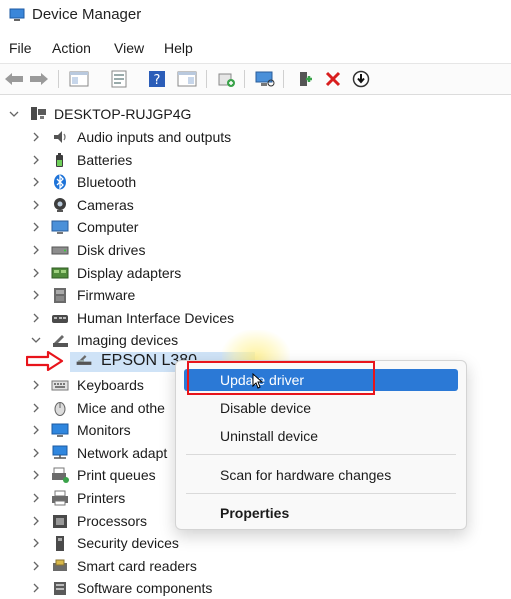  I want to click on network-adapter-icon, so click(60, 453).